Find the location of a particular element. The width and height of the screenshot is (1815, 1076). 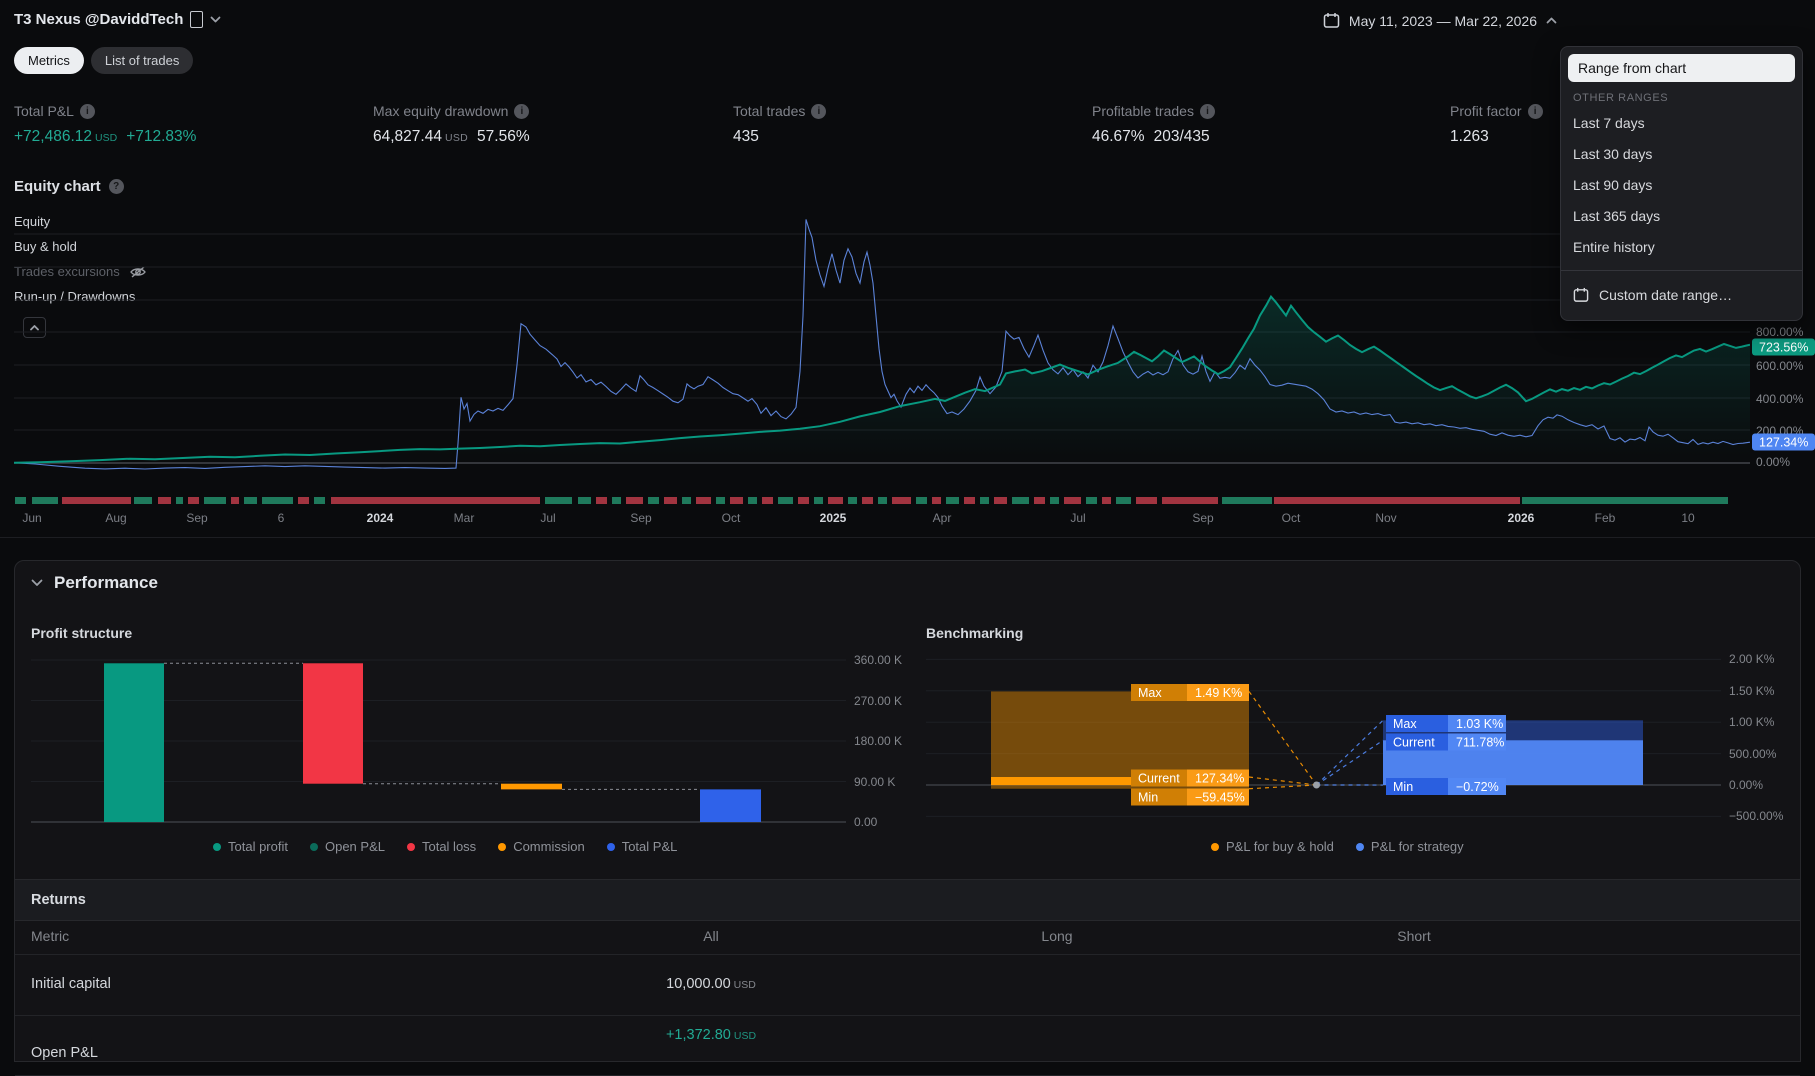

dropdown-item-last-30-days: Last 30 days is located at coordinates (1681, 154).